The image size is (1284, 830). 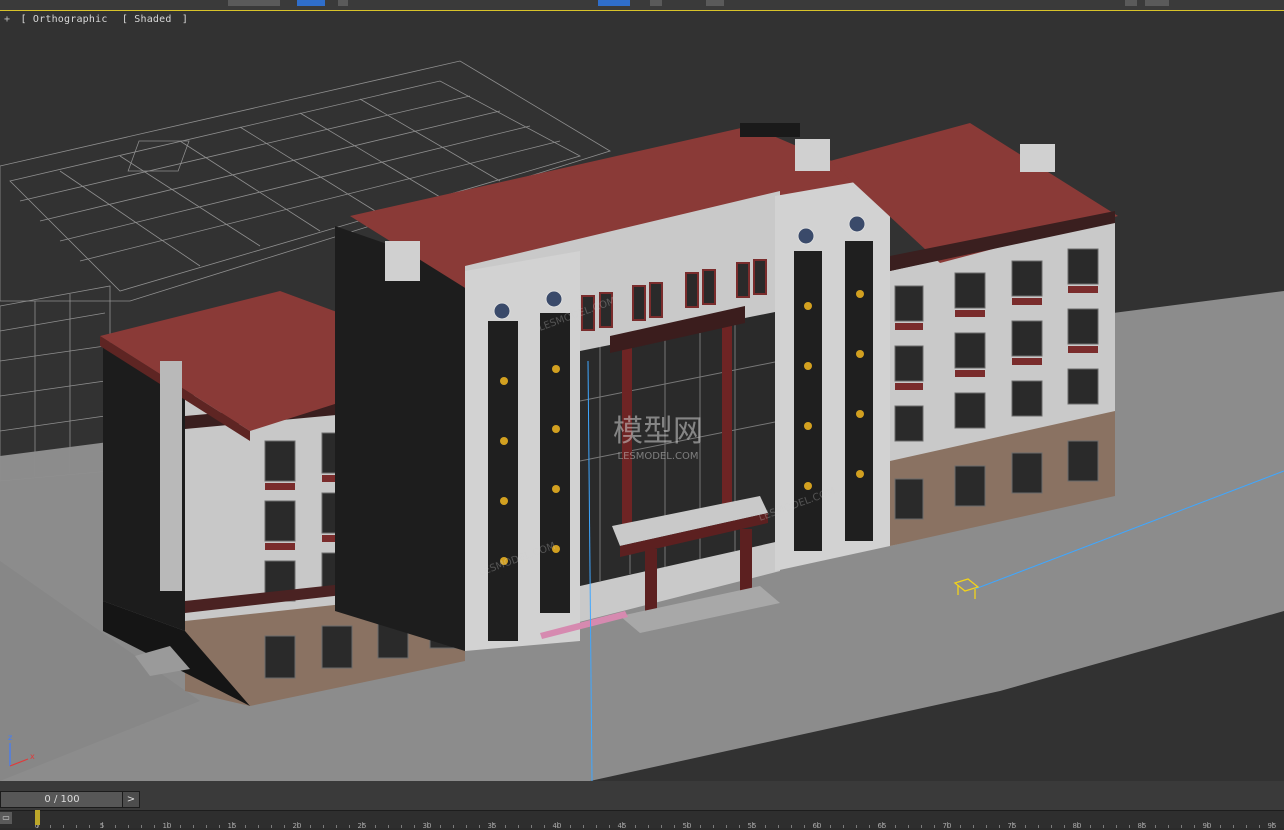 I want to click on time-slider-counter: 0 / 100, so click(x=62, y=799).